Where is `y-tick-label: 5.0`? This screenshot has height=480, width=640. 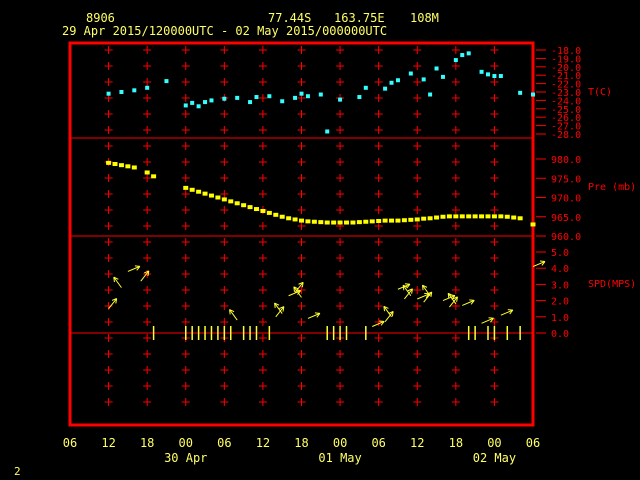 y-tick-label: 5.0 is located at coordinates (560, 253).